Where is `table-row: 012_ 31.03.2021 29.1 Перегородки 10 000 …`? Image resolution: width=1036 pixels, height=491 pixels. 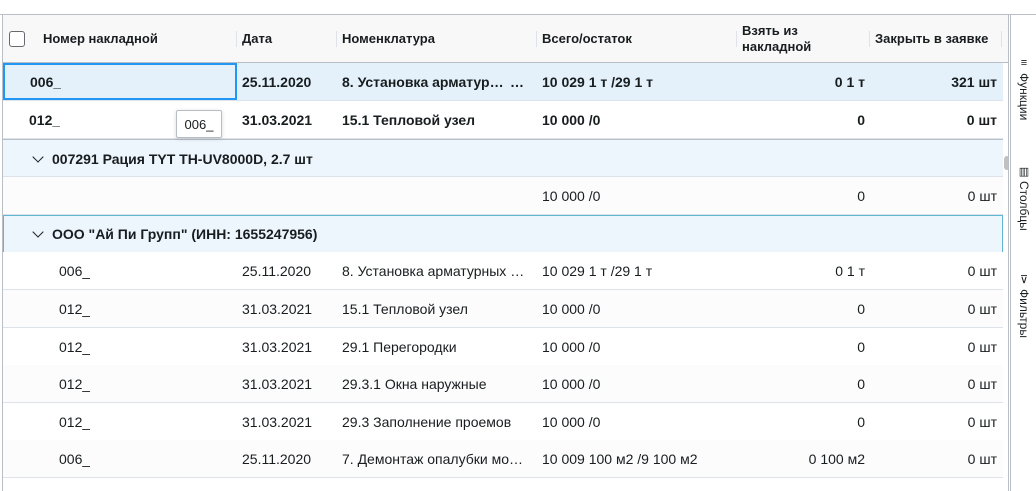
table-row: 012_ 31.03.2021 29.1 Перегородки 10 000 … is located at coordinates (503, 347).